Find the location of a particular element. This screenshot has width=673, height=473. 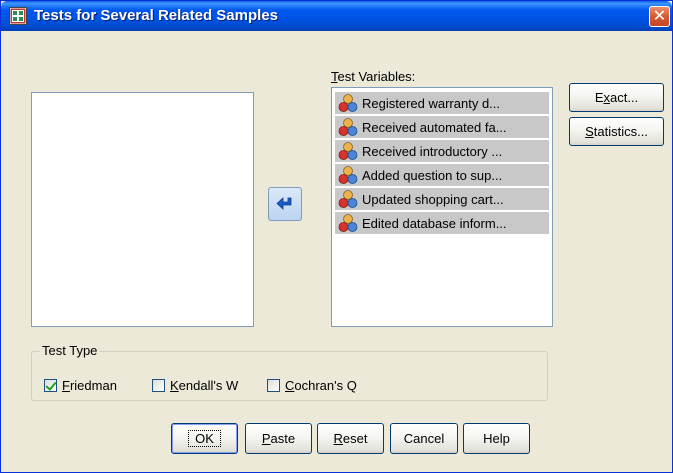

test-type-legend: Test Type is located at coordinates (70, 350).